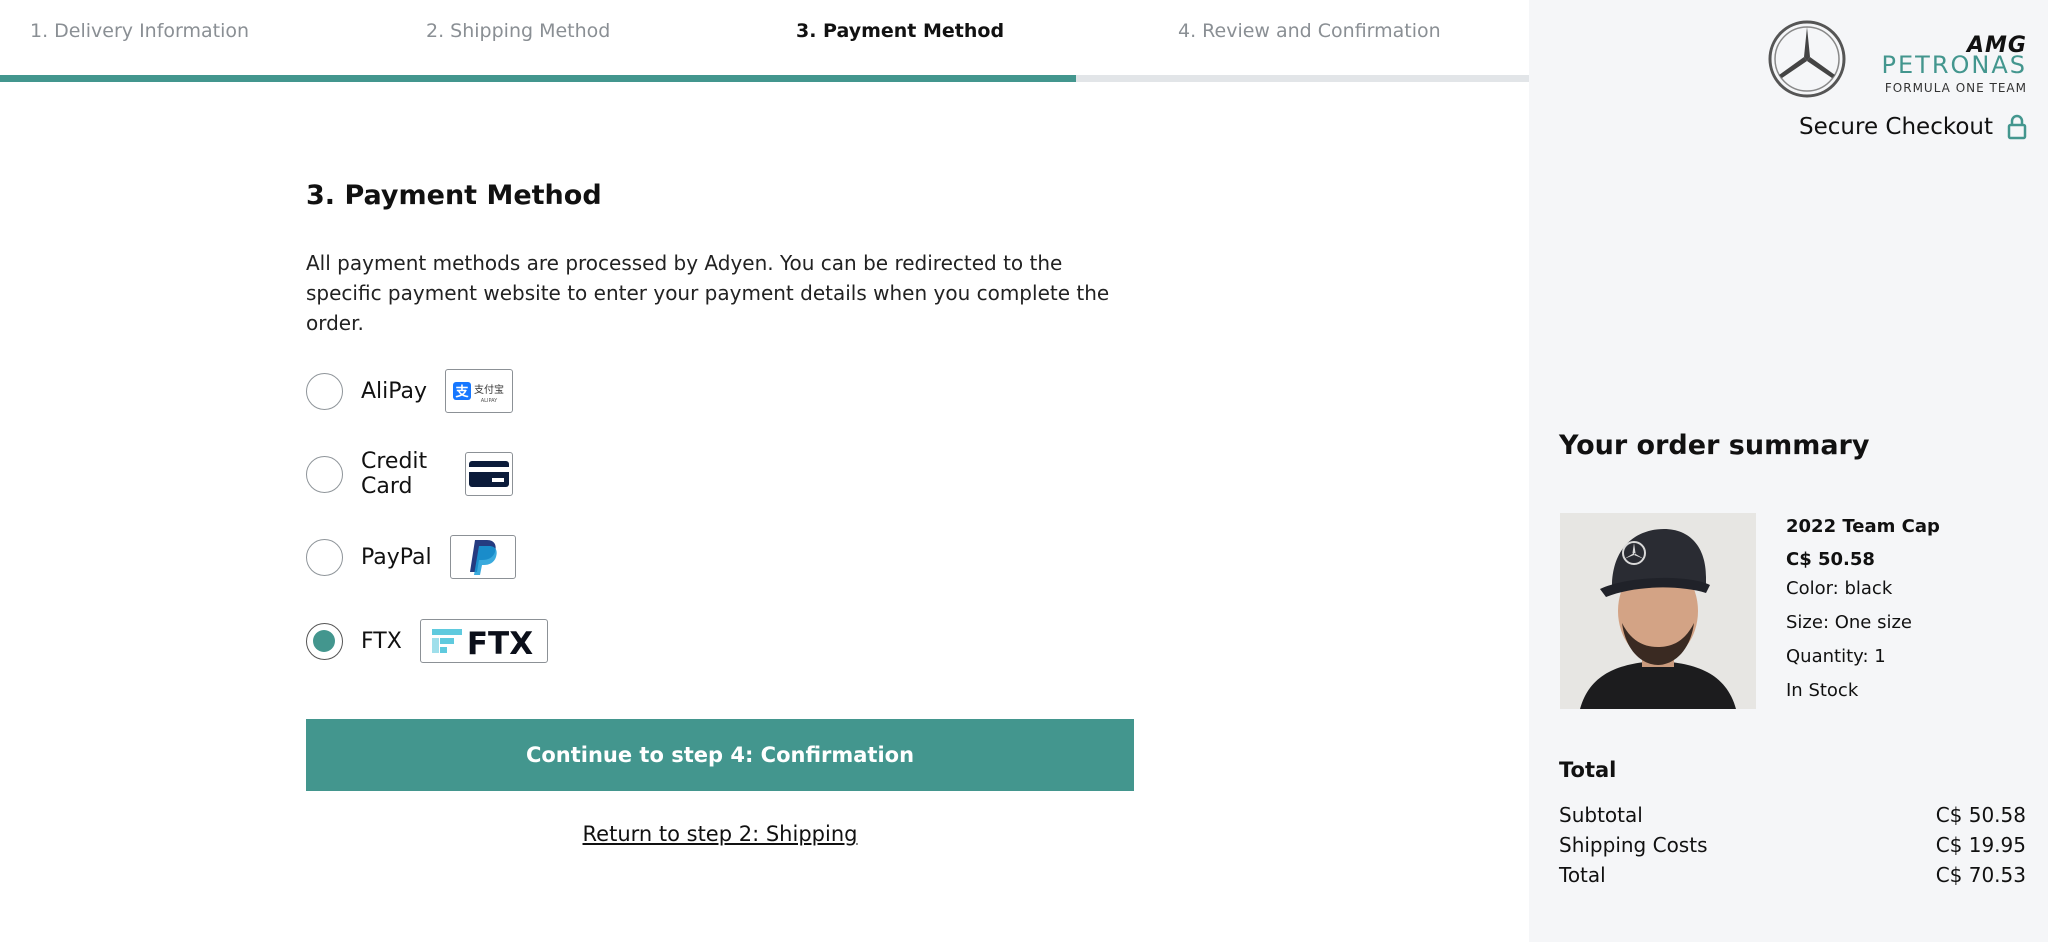 Image resolution: width=2048 pixels, height=942 pixels. What do you see at coordinates (2017, 127) in the screenshot?
I see `lock-icon` at bounding box center [2017, 127].